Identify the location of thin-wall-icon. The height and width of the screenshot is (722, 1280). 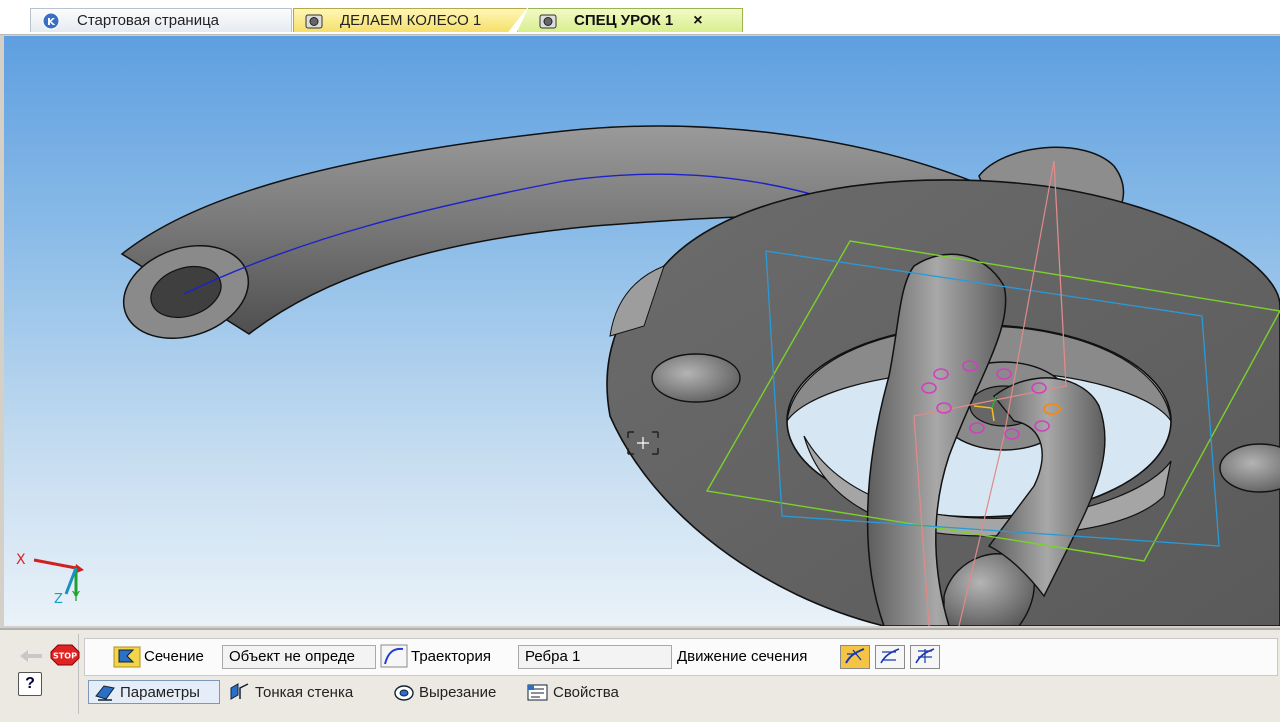
(240, 692).